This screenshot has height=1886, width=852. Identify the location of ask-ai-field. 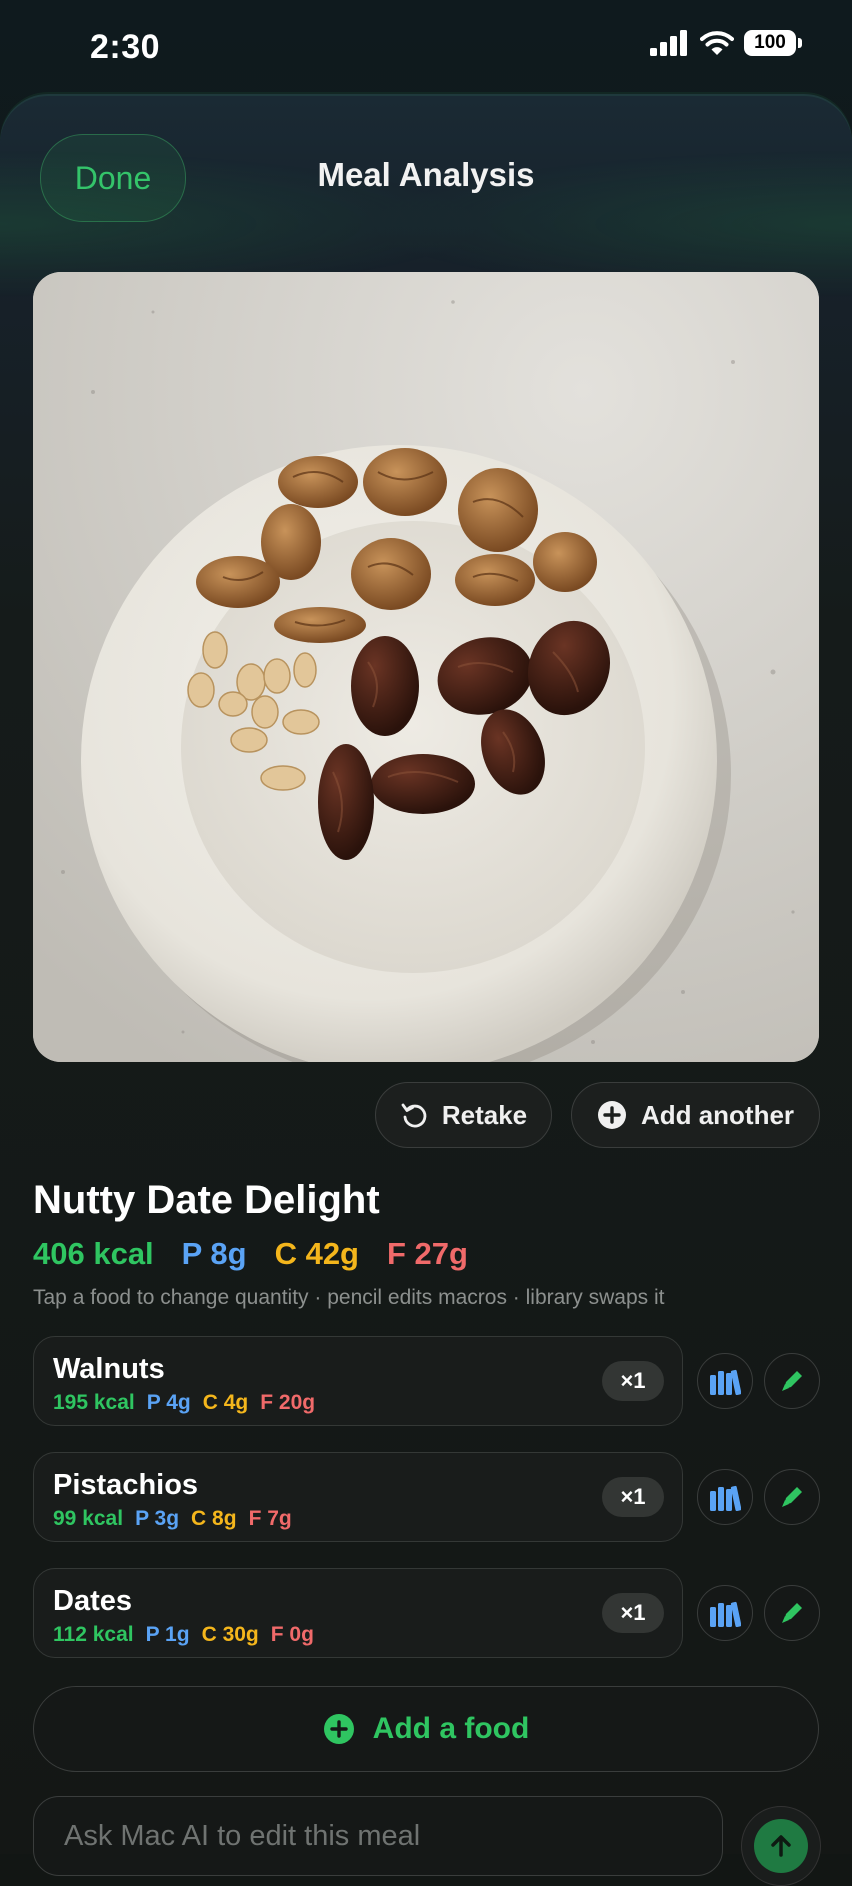
(378, 1836).